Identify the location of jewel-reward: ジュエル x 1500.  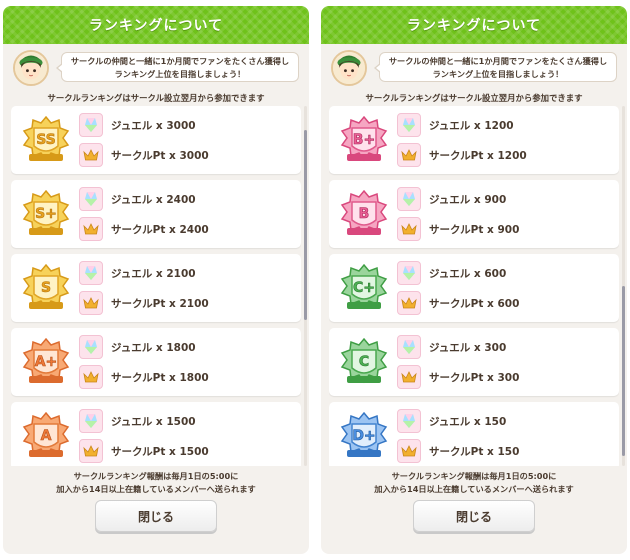
(137, 421).